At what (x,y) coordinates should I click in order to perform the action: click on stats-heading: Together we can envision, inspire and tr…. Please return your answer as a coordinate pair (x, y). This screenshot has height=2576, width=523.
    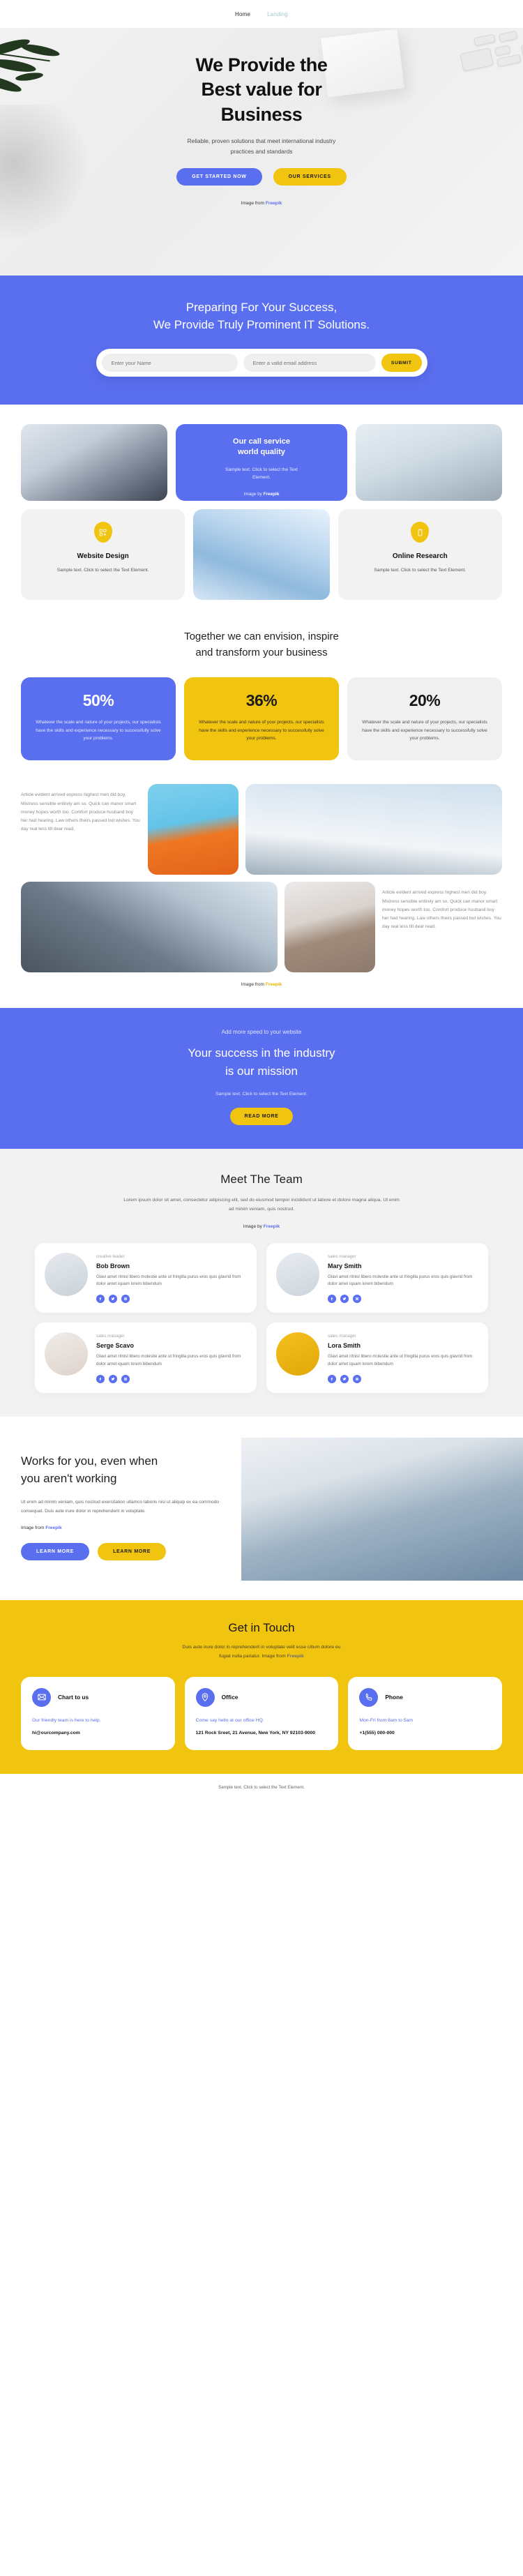
    Looking at the image, I should click on (261, 645).